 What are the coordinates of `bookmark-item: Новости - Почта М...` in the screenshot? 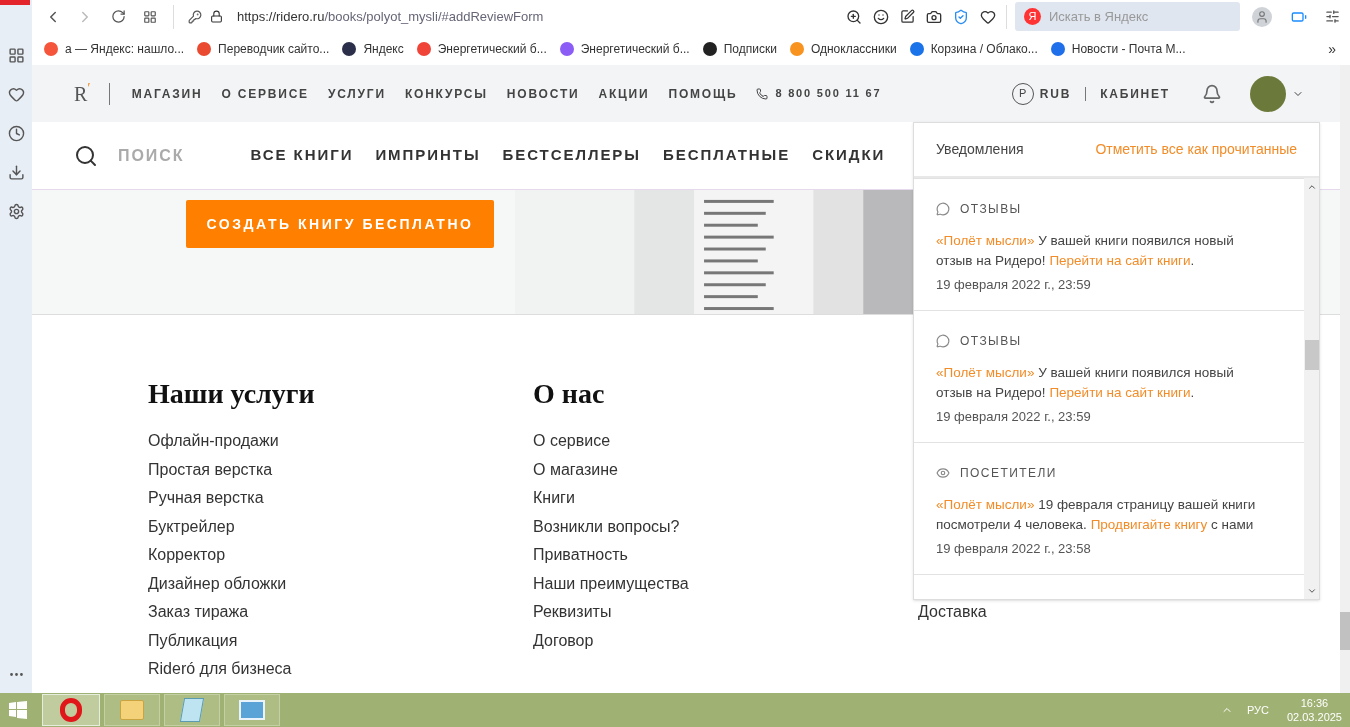 It's located at (1118, 49).